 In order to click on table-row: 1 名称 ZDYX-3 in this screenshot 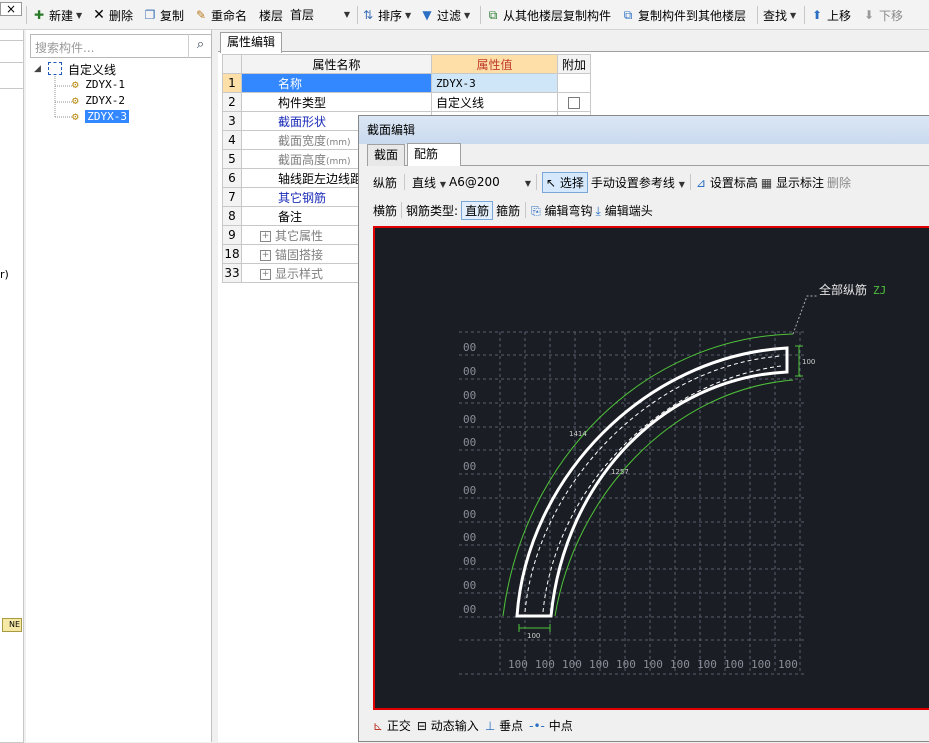, I will do `click(407, 83)`.